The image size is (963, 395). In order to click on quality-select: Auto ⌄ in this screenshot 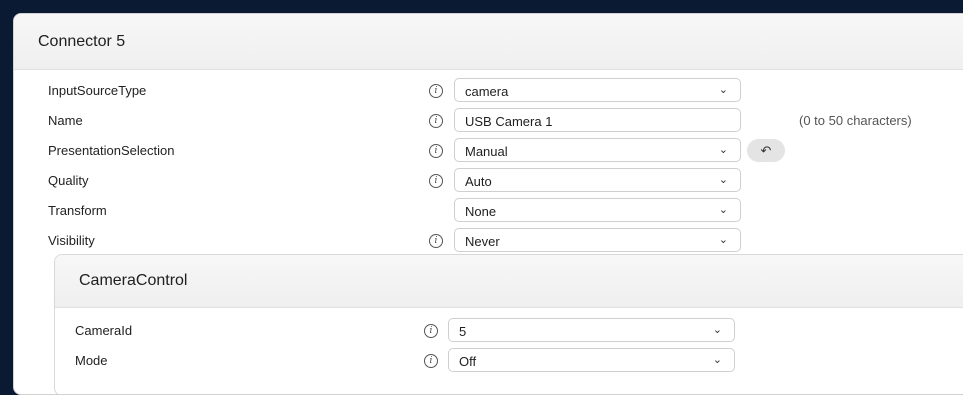, I will do `click(597, 180)`.